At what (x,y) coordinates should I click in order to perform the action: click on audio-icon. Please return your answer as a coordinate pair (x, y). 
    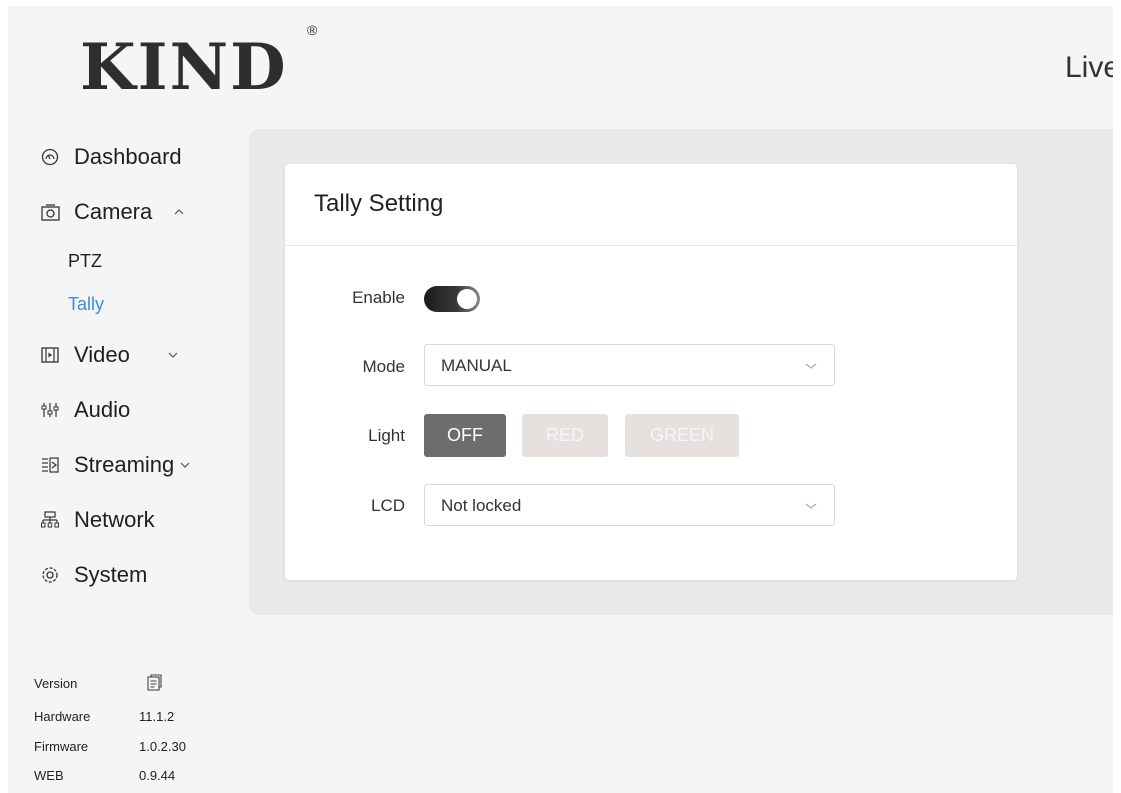
    Looking at the image, I should click on (50, 410).